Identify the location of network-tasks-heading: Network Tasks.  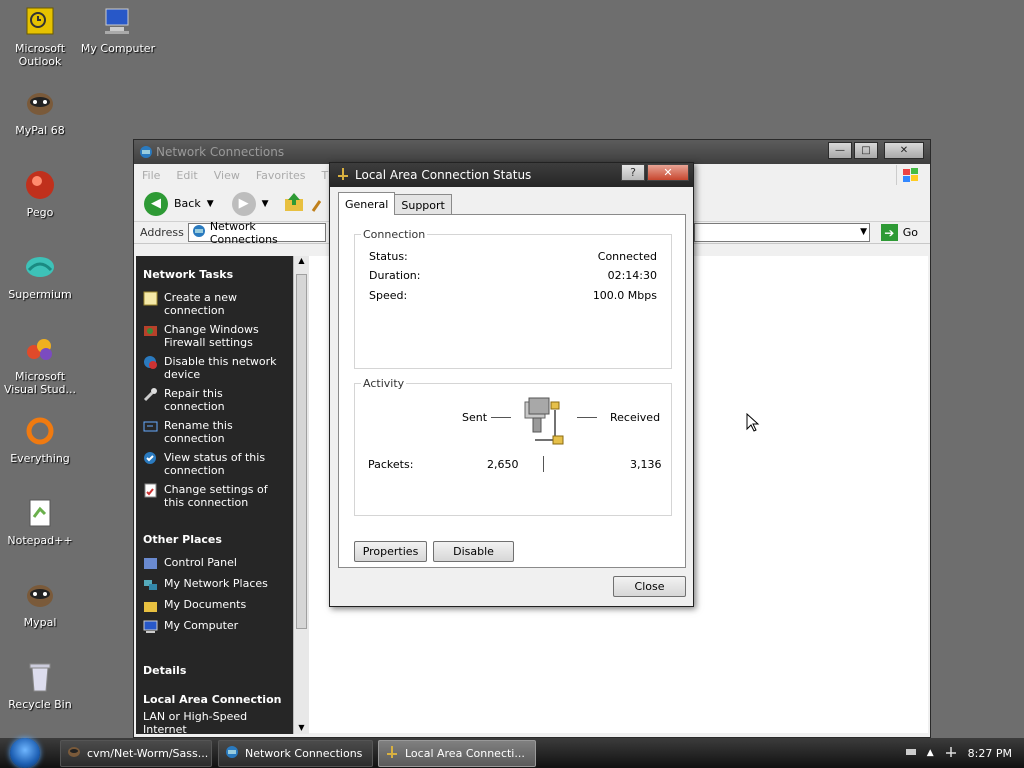
(188, 274).